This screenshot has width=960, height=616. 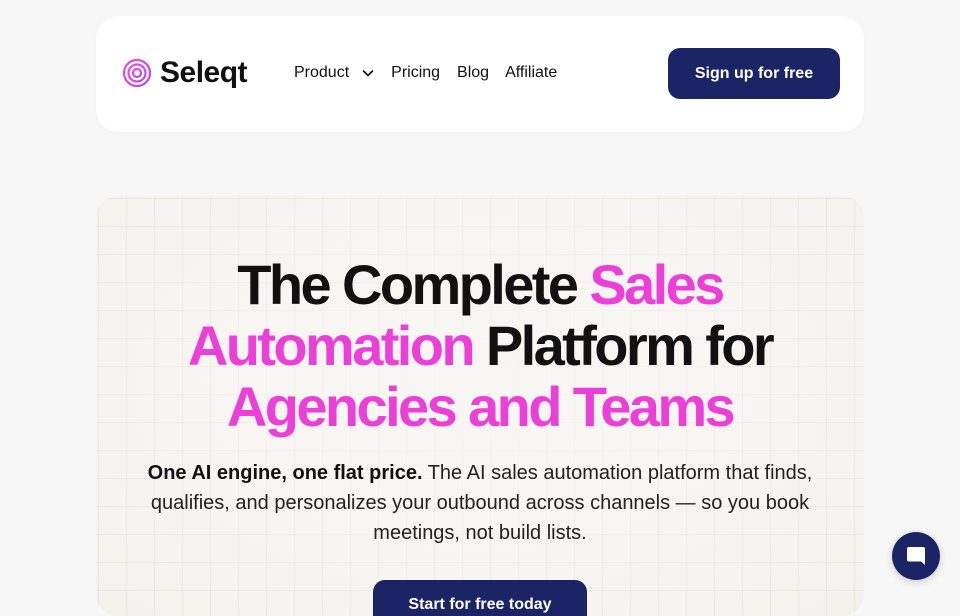 What do you see at coordinates (204, 72) in the screenshot?
I see `brand-name: Seleqt` at bounding box center [204, 72].